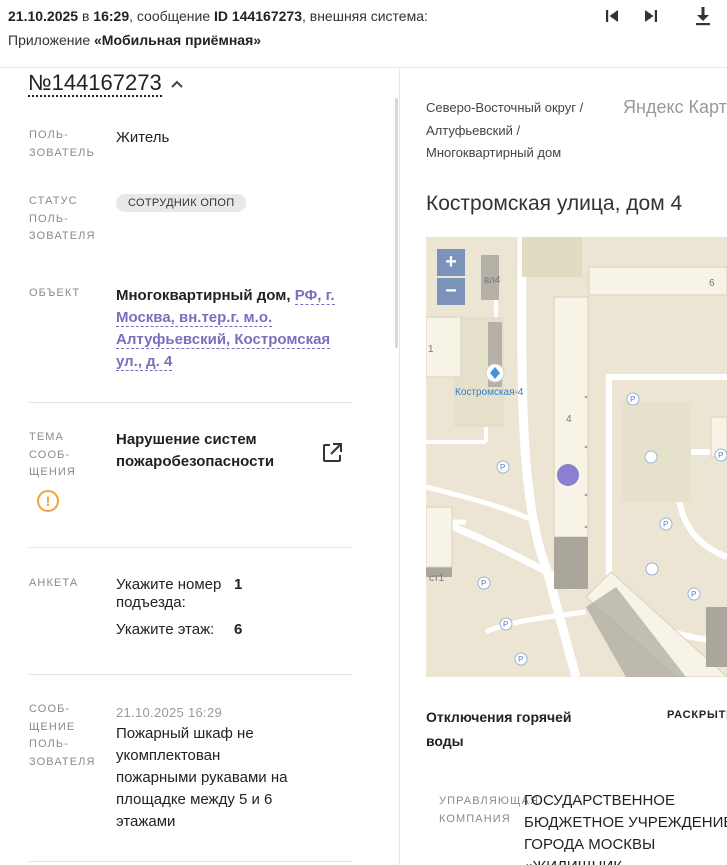 This screenshot has height=865, width=727. I want to click on object-type: Многоквартирный дом,, so click(203, 295).